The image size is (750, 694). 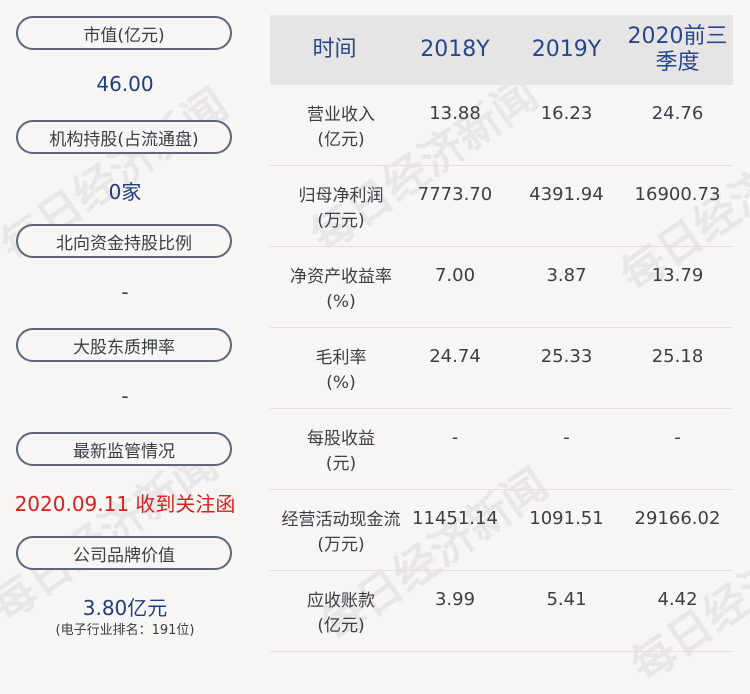 I want to click on cell-2020q3: 24.76, so click(x=677, y=113).